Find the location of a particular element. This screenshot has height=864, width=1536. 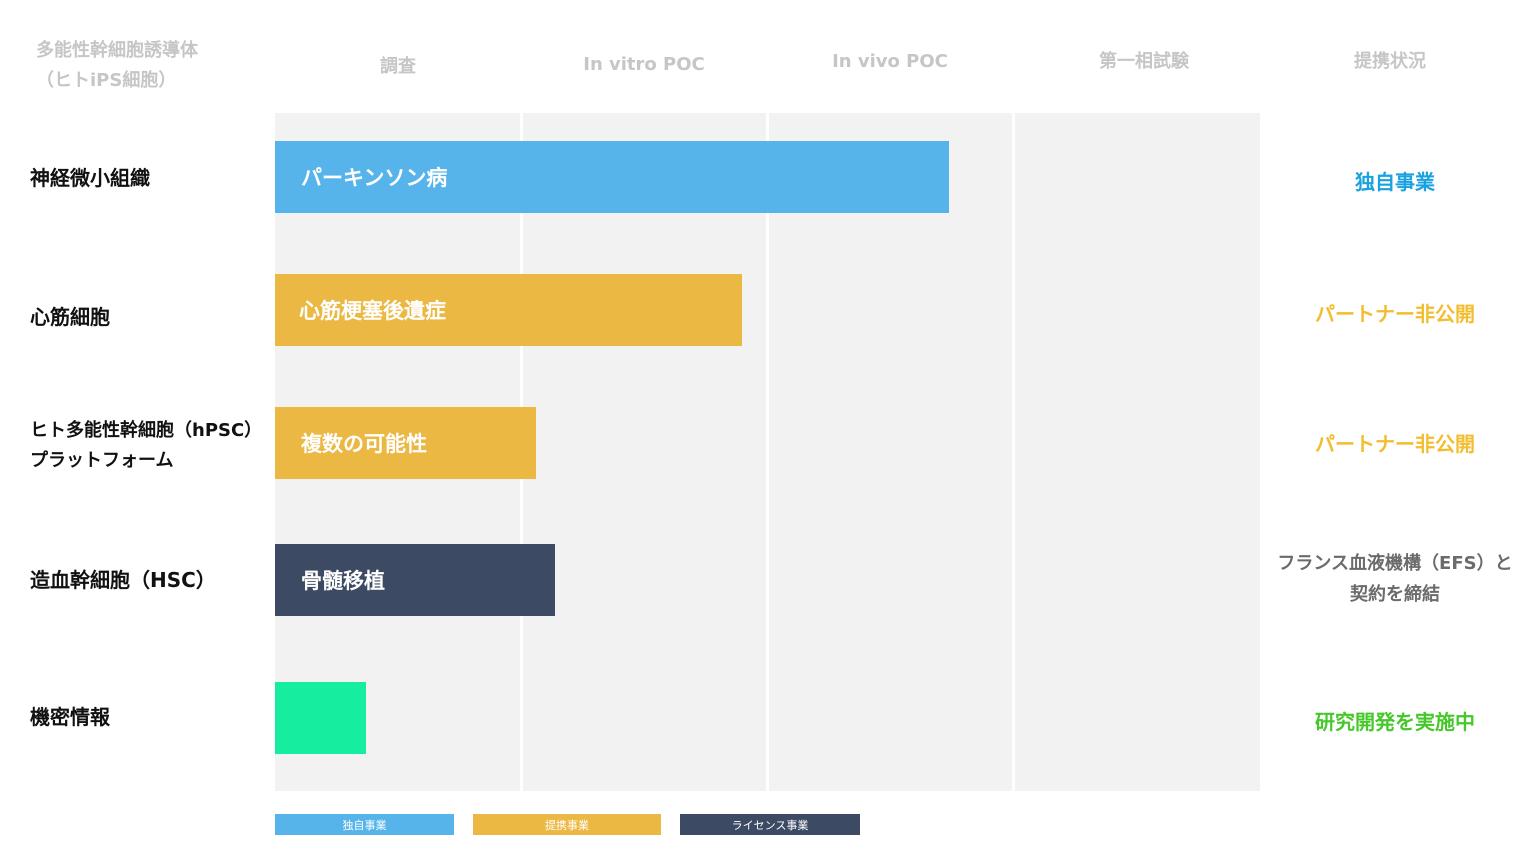

legend-license: ライセンス事業 is located at coordinates (770, 824).